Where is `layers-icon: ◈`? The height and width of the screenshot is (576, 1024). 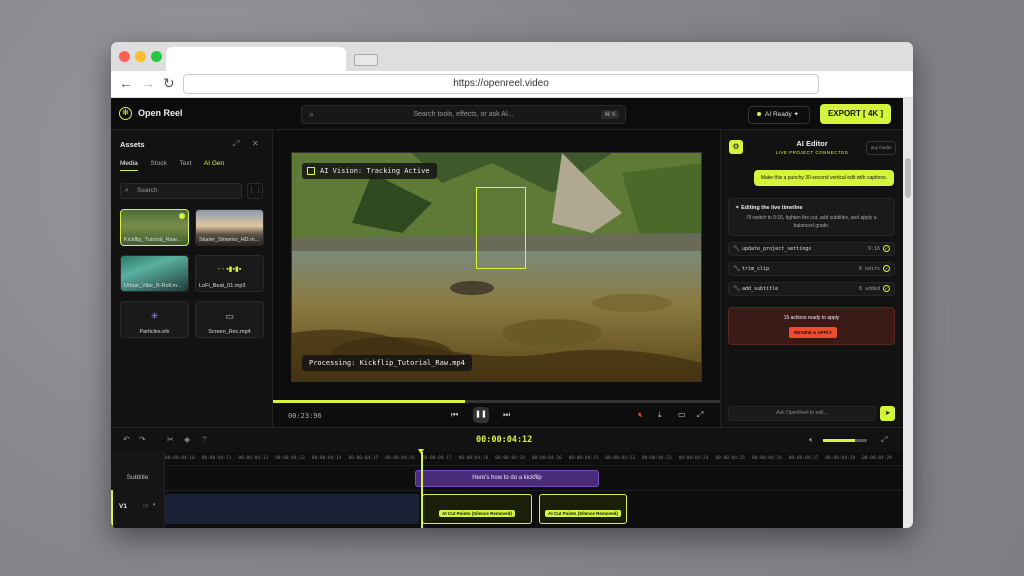 layers-icon: ◈ is located at coordinates (187, 439).